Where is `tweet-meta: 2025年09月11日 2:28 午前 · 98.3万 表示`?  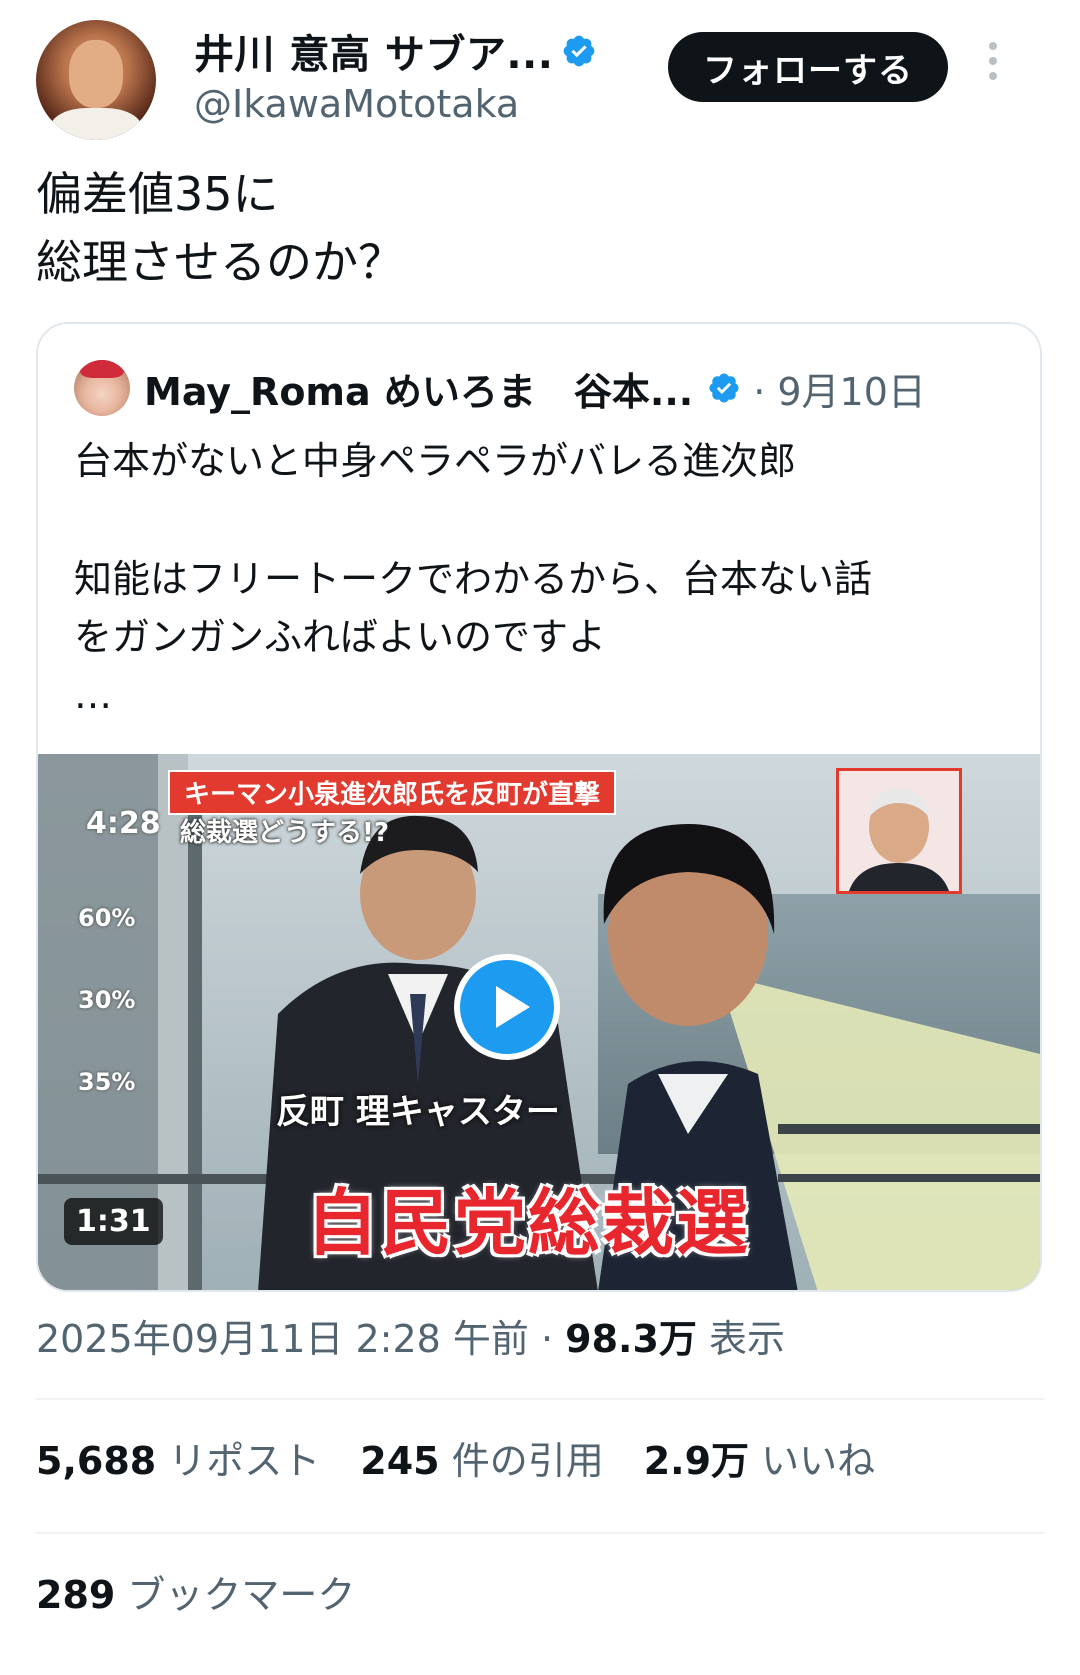 tweet-meta: 2025年09月11日 2:28 午前 · 98.3万 表示 is located at coordinates (410, 1335).